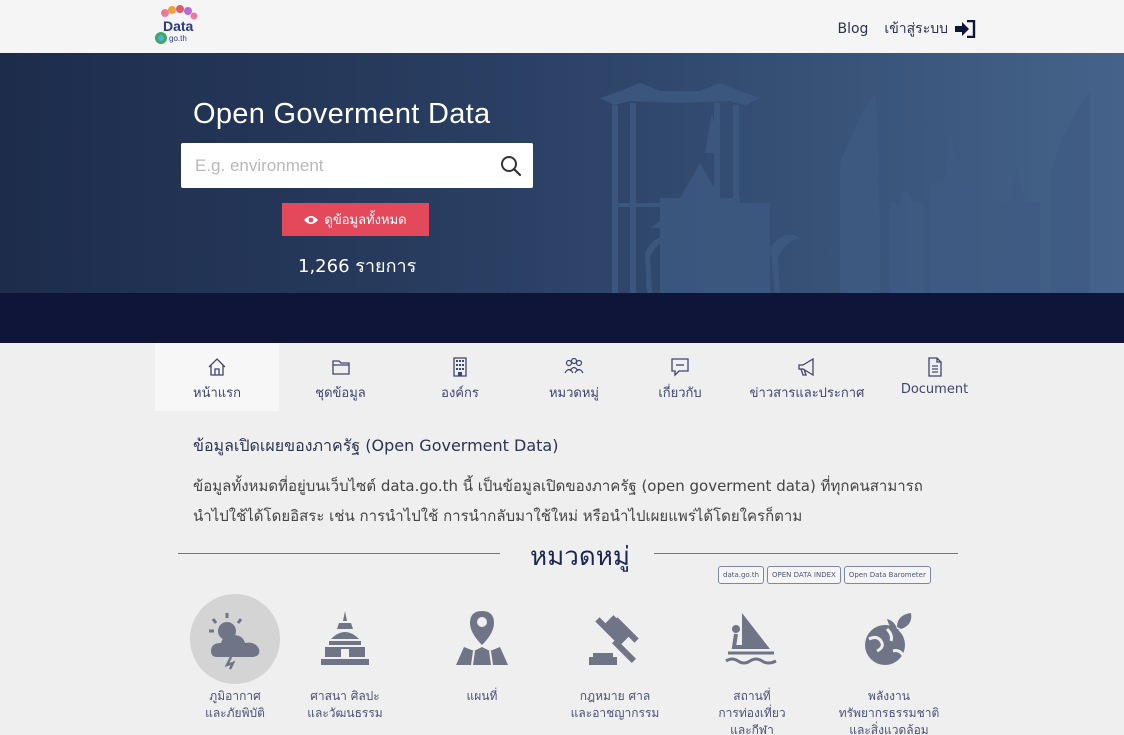 The image size is (1124, 735). Describe the element at coordinates (615, 696) in the screenshot. I see `category-label-line: กฎหมาย ศาล` at that location.